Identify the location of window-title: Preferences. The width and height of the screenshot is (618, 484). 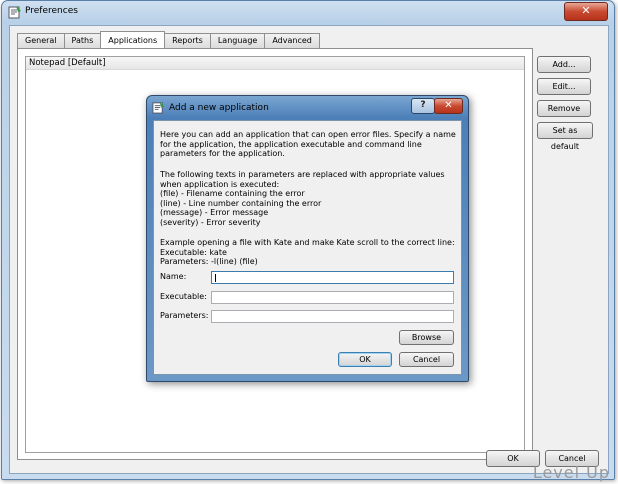
(51, 11).